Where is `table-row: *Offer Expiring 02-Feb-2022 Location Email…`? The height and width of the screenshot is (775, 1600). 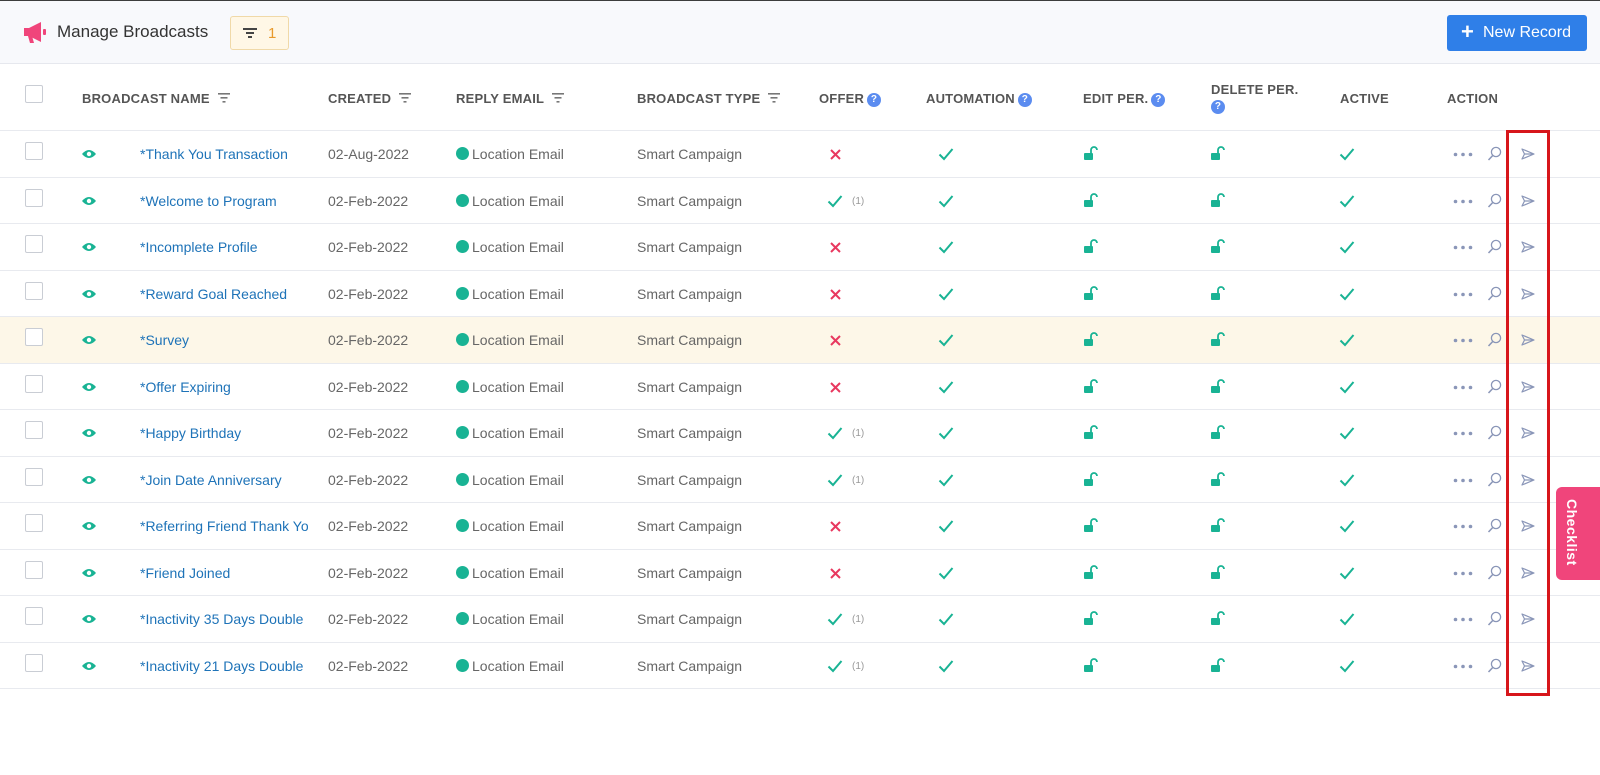
table-row: *Offer Expiring 02-Feb-2022 Location Email… is located at coordinates (800, 387).